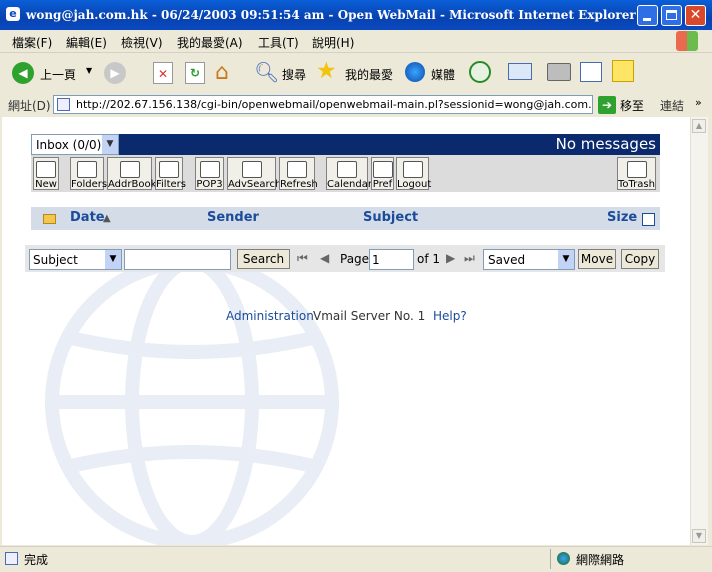 Image resolution: width=712 pixels, height=572 pixels. Describe the element at coordinates (142, 42) in the screenshot. I see `menu-view: 檢視(V)` at that location.